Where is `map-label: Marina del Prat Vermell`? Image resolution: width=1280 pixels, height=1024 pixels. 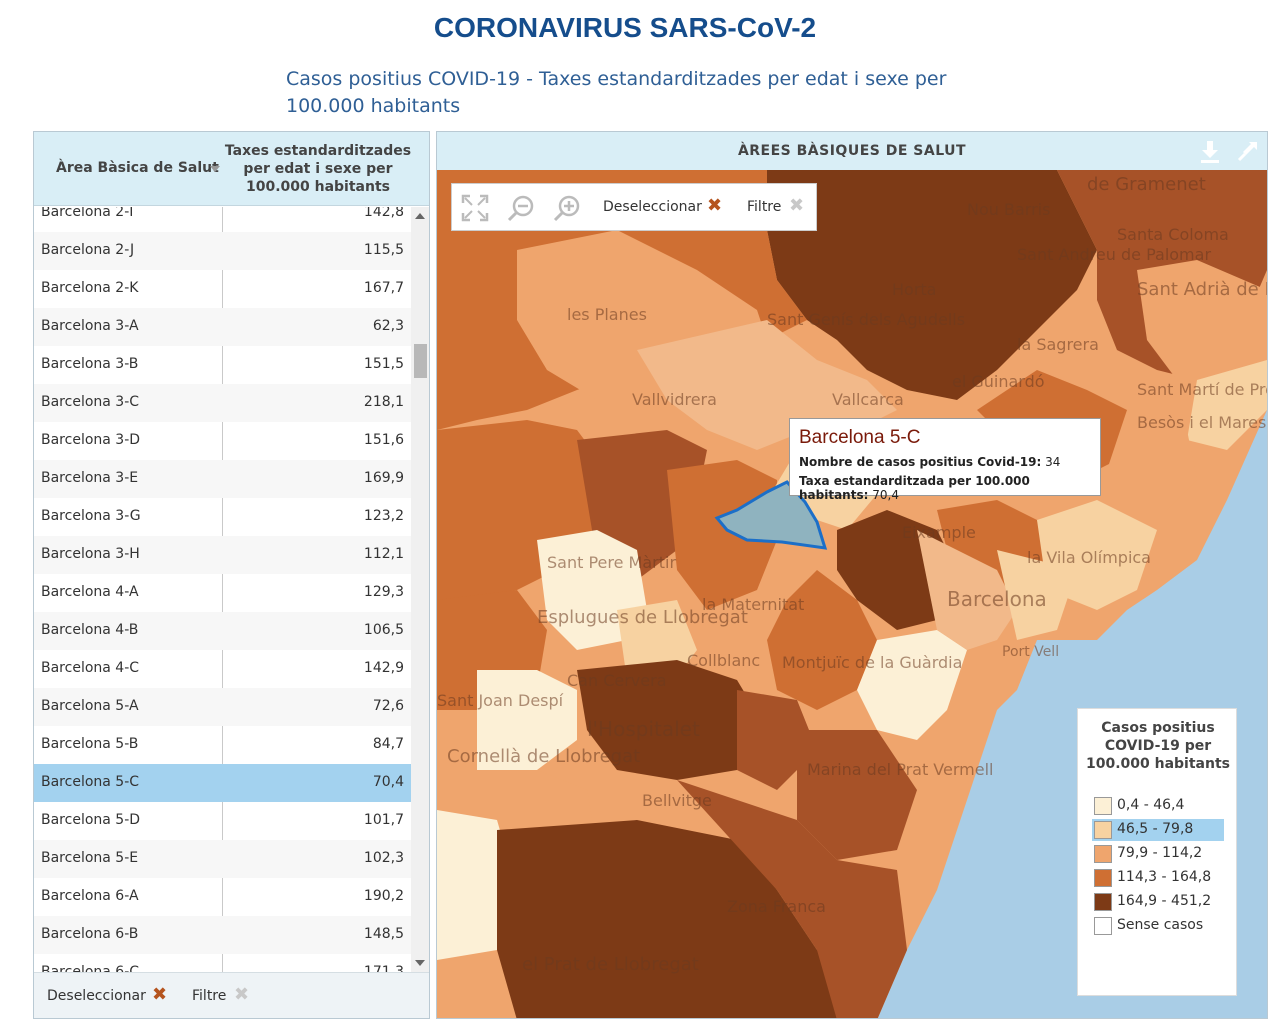
map-label: Marina del Prat Vermell is located at coordinates (900, 769).